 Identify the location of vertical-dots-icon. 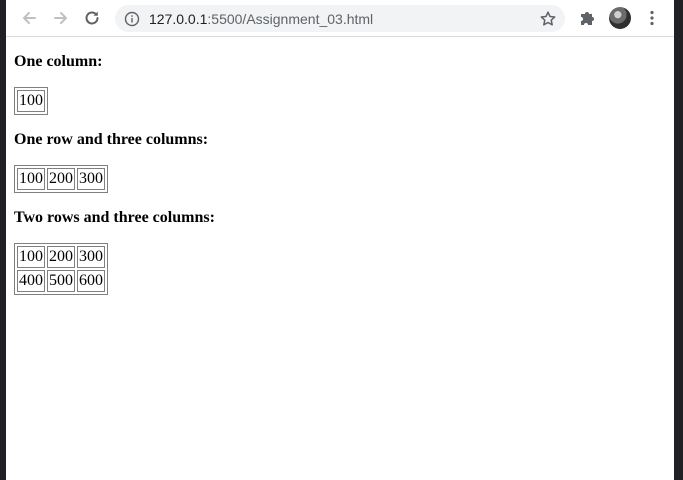
(652, 18).